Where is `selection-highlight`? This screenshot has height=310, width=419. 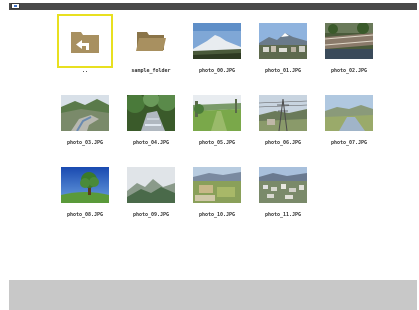 selection-highlight is located at coordinates (85, 41).